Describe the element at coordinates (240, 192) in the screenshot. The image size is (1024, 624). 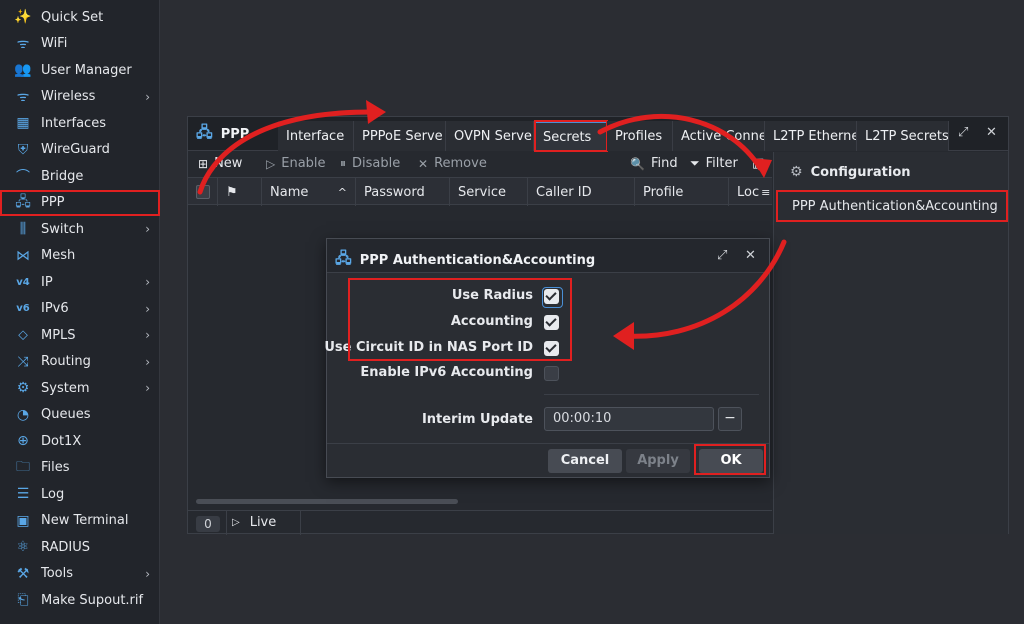
I see `flag-column: ⚑` at that location.